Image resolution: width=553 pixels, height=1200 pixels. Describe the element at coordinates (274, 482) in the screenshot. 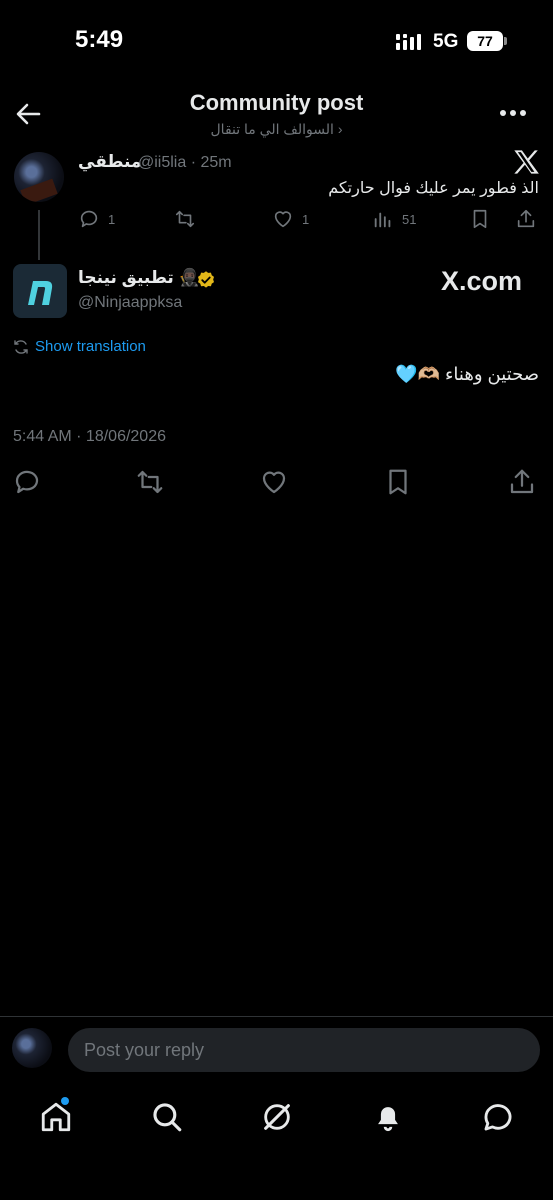

I see `like-button-icon` at that location.